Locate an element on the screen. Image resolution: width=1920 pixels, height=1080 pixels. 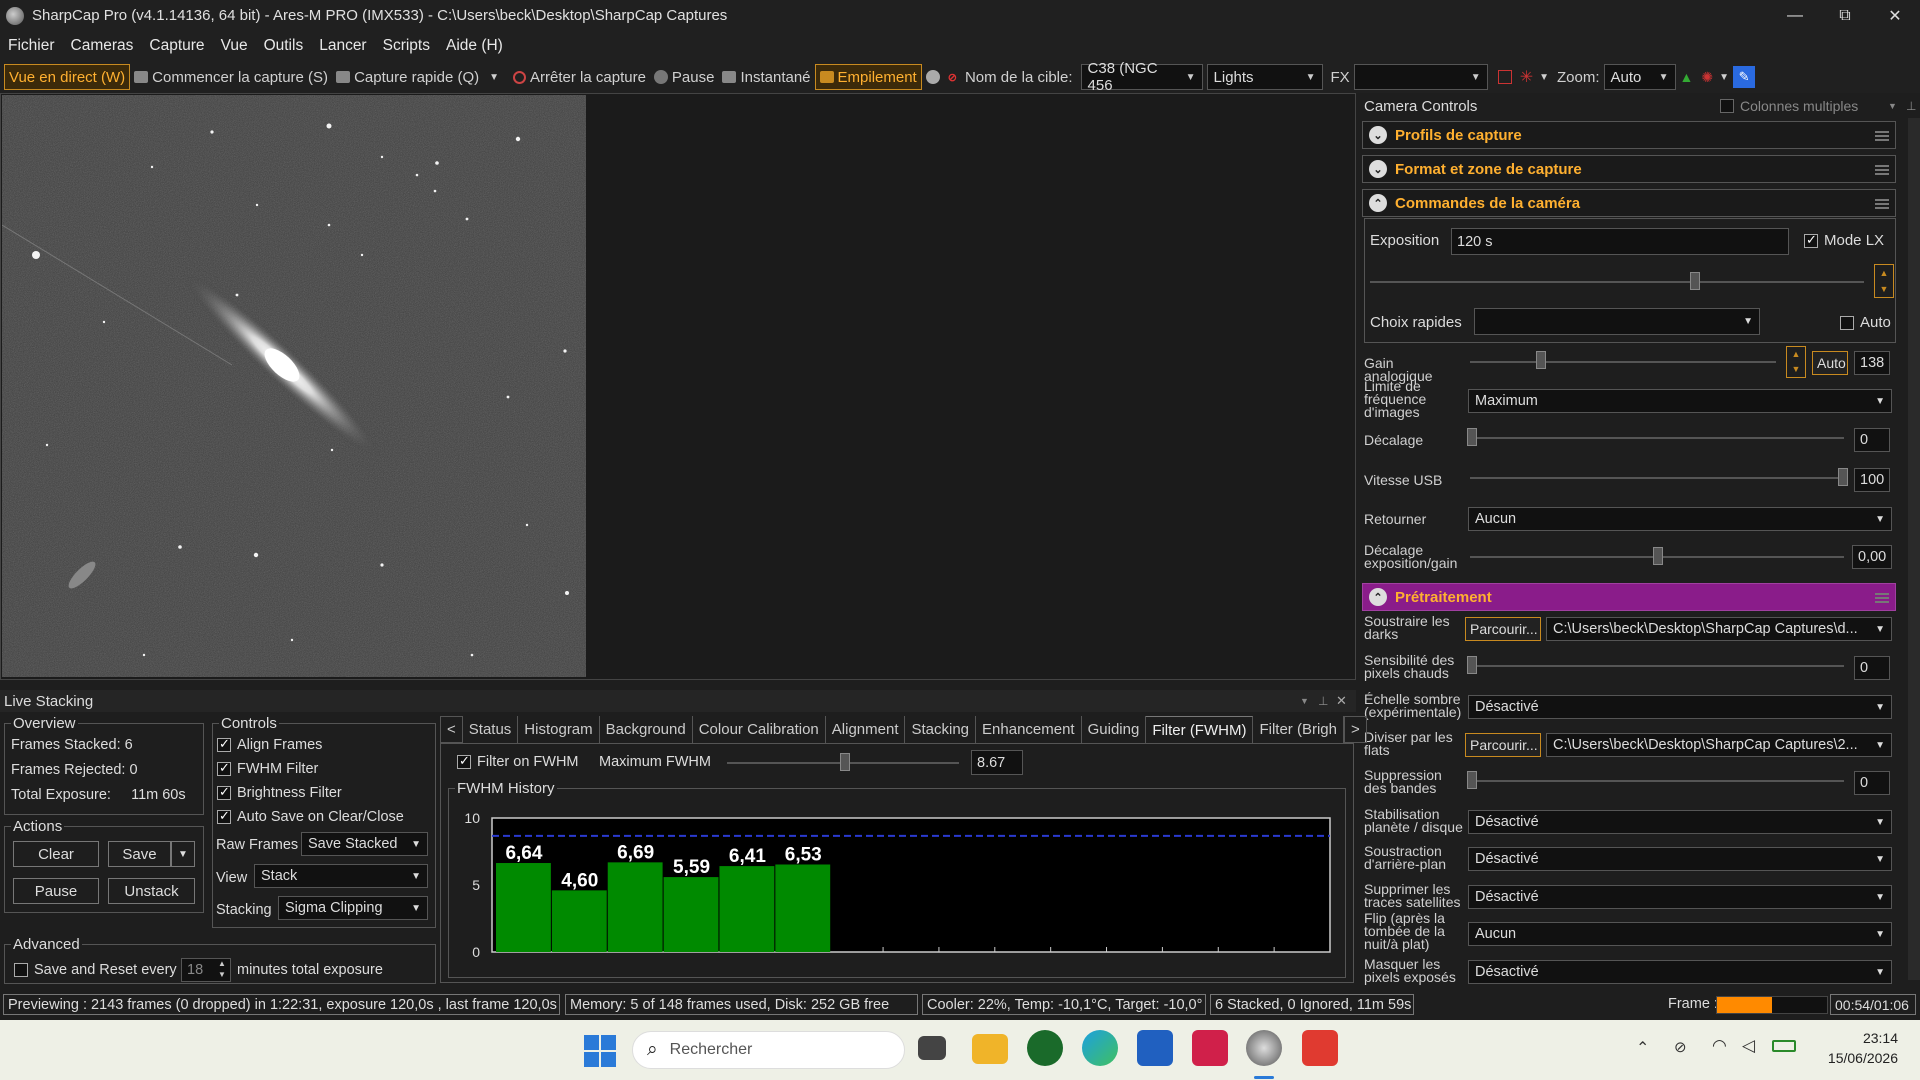
auto-save-option: Auto Save on Clear/Close is located at coordinates (310, 816).